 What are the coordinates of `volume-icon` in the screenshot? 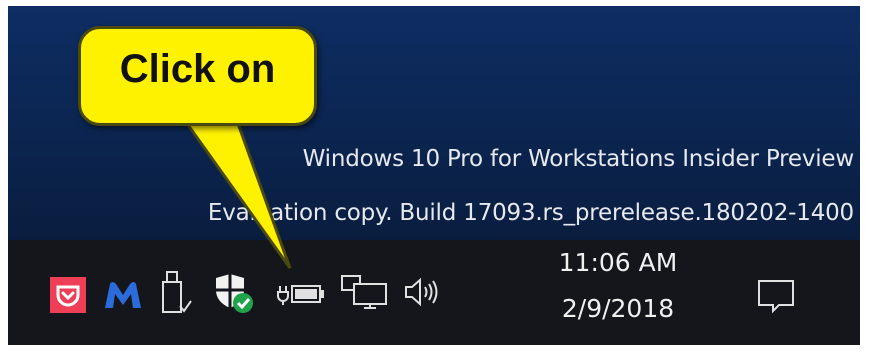 It's located at (422, 292).